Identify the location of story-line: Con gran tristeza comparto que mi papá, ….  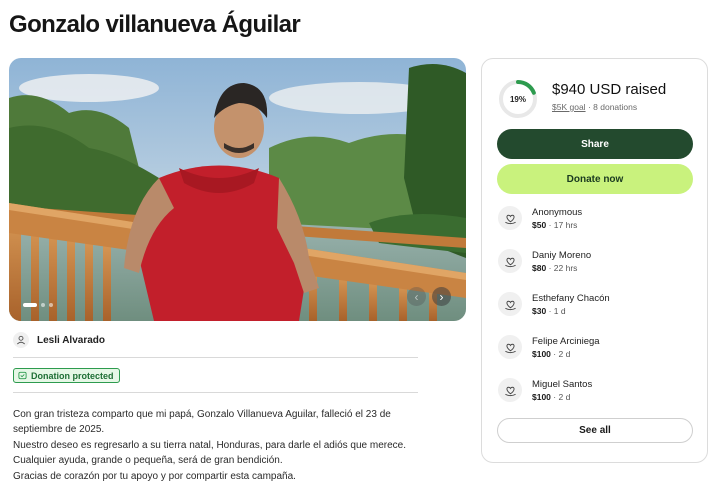
(202, 414).